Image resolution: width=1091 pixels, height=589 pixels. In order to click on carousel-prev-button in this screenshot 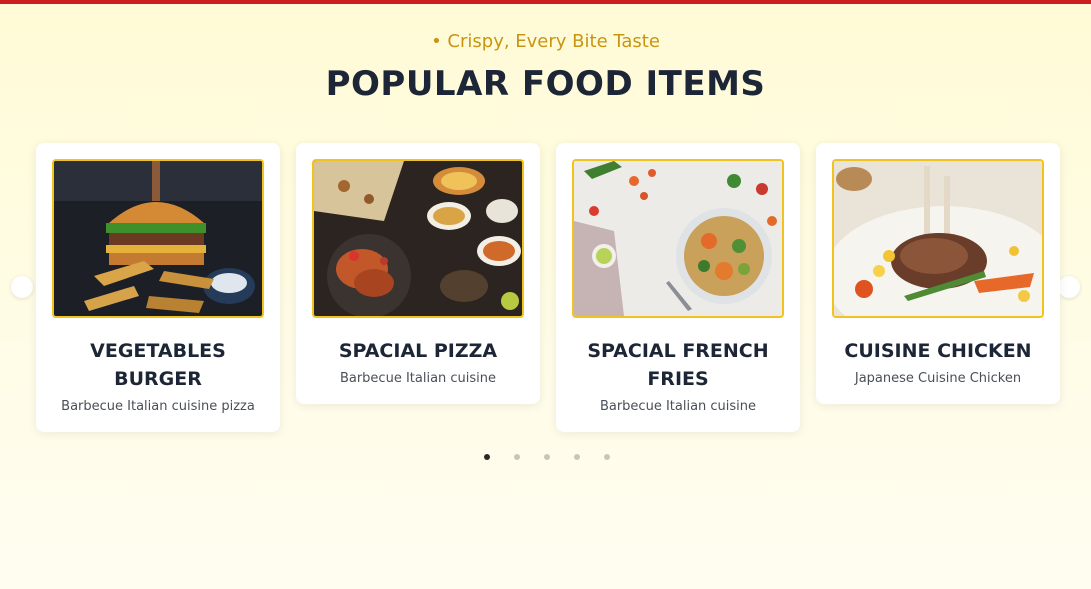, I will do `click(22, 287)`.